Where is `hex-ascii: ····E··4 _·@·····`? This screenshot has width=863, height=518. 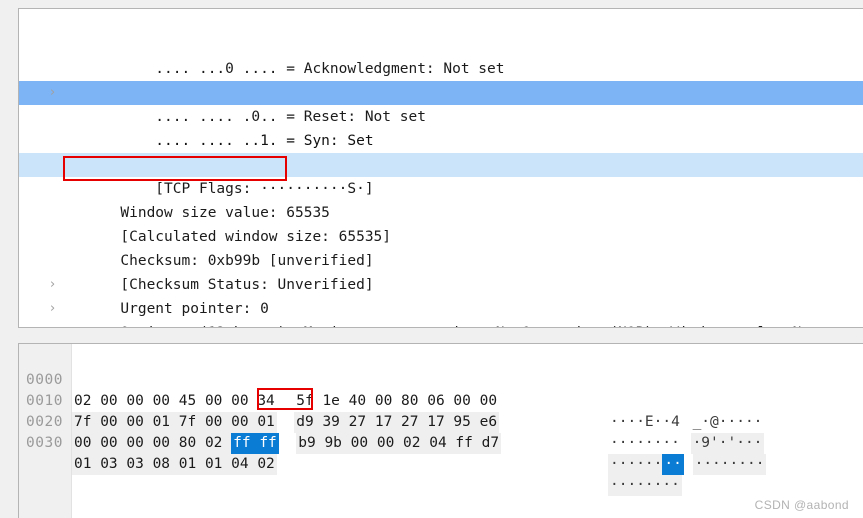
hex-ascii: ····E··4 _·@····· is located at coordinates (686, 422).